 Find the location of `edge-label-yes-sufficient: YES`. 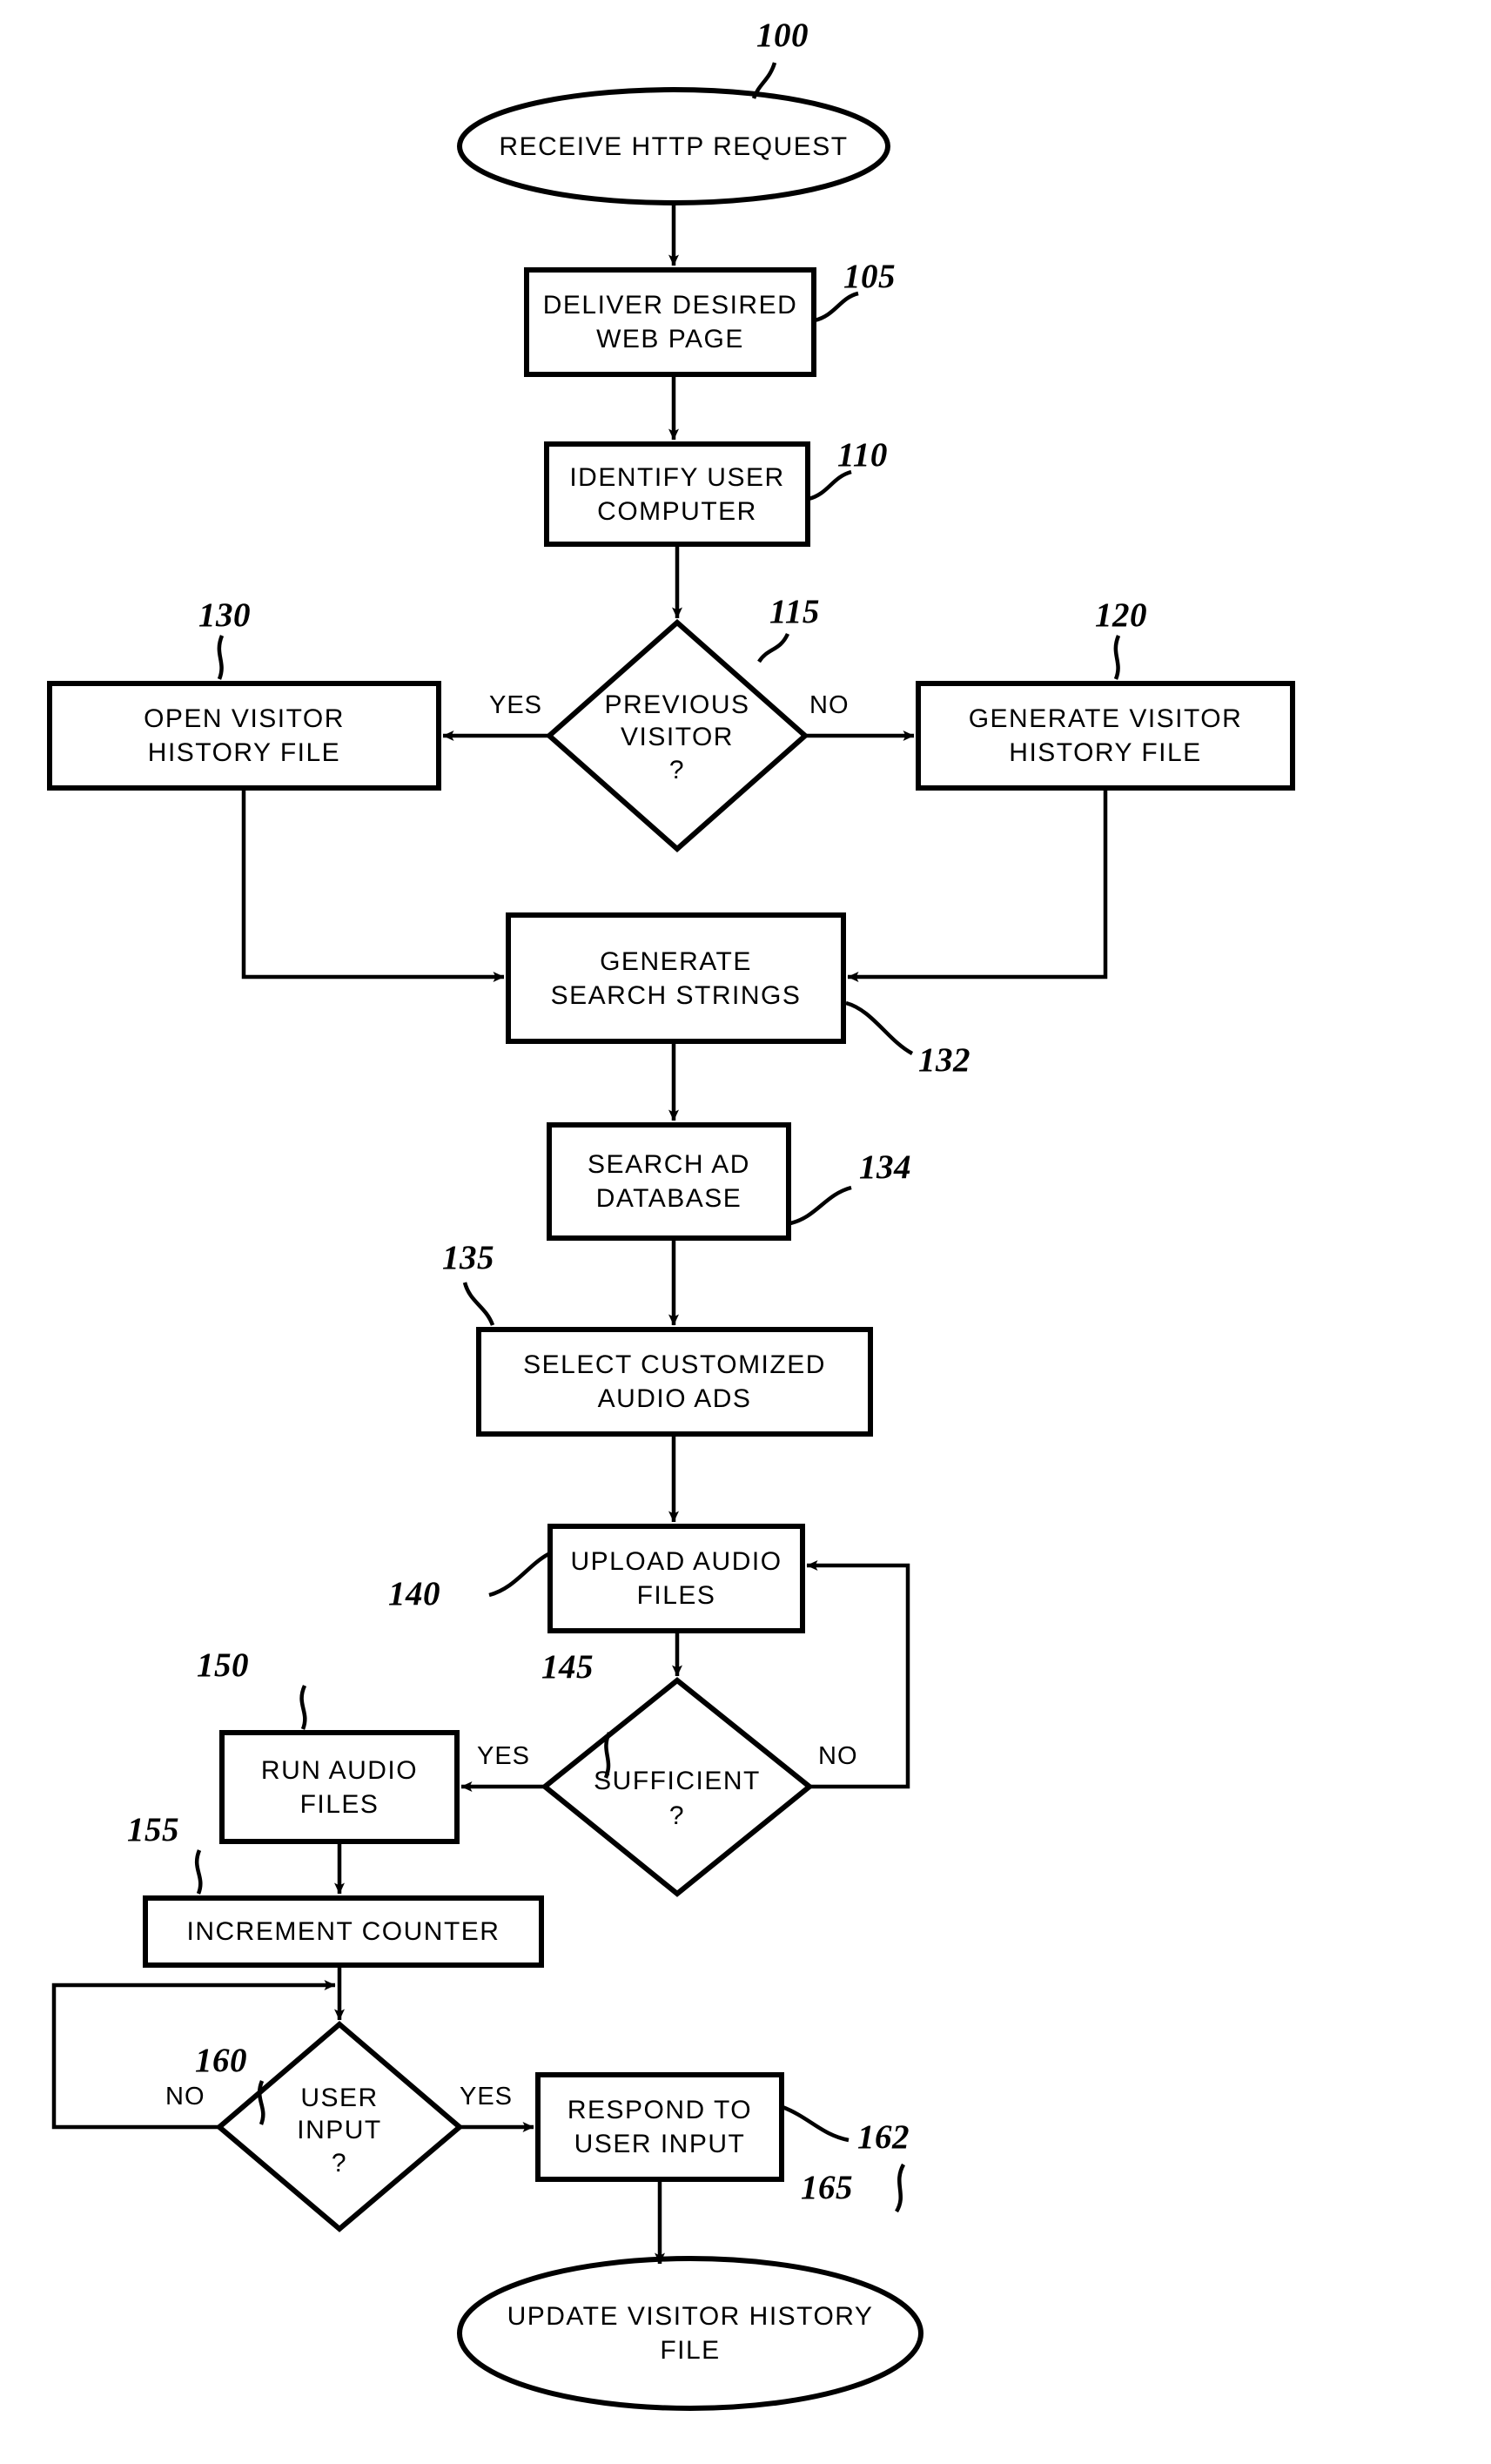

edge-label-yes-sufficient: YES is located at coordinates (504, 1756).